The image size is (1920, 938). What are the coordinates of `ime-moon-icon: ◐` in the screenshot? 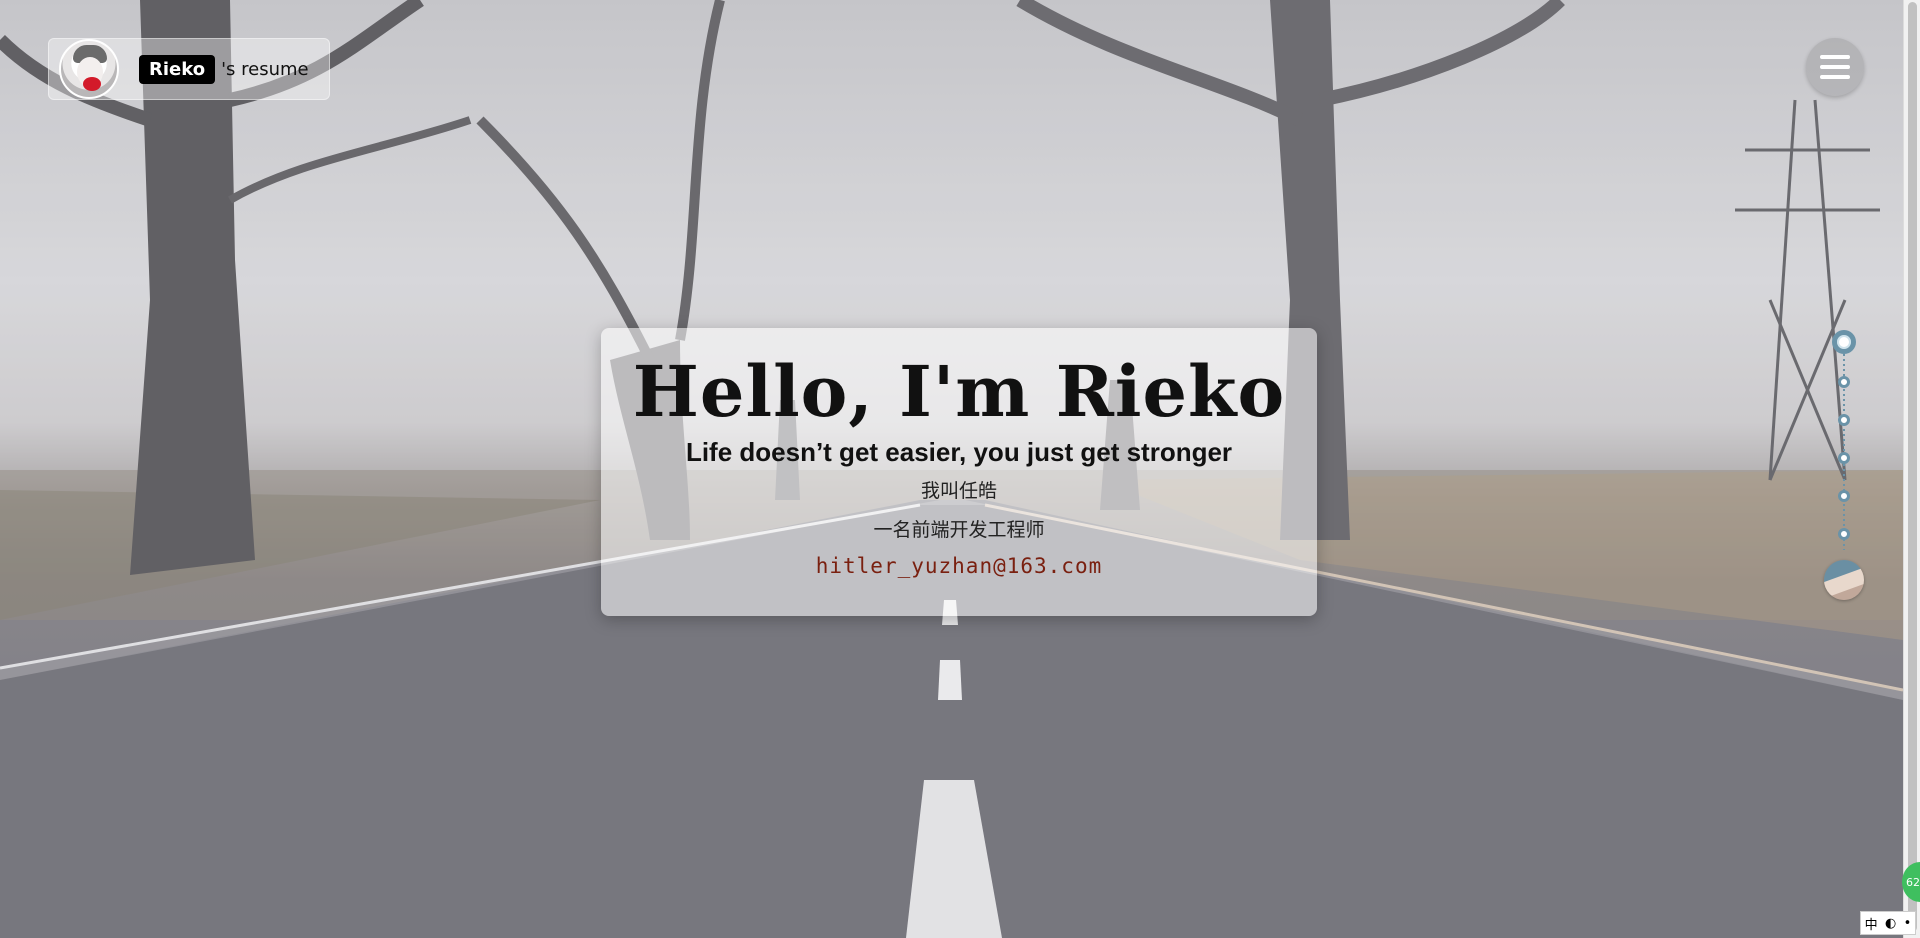 It's located at (1890, 923).